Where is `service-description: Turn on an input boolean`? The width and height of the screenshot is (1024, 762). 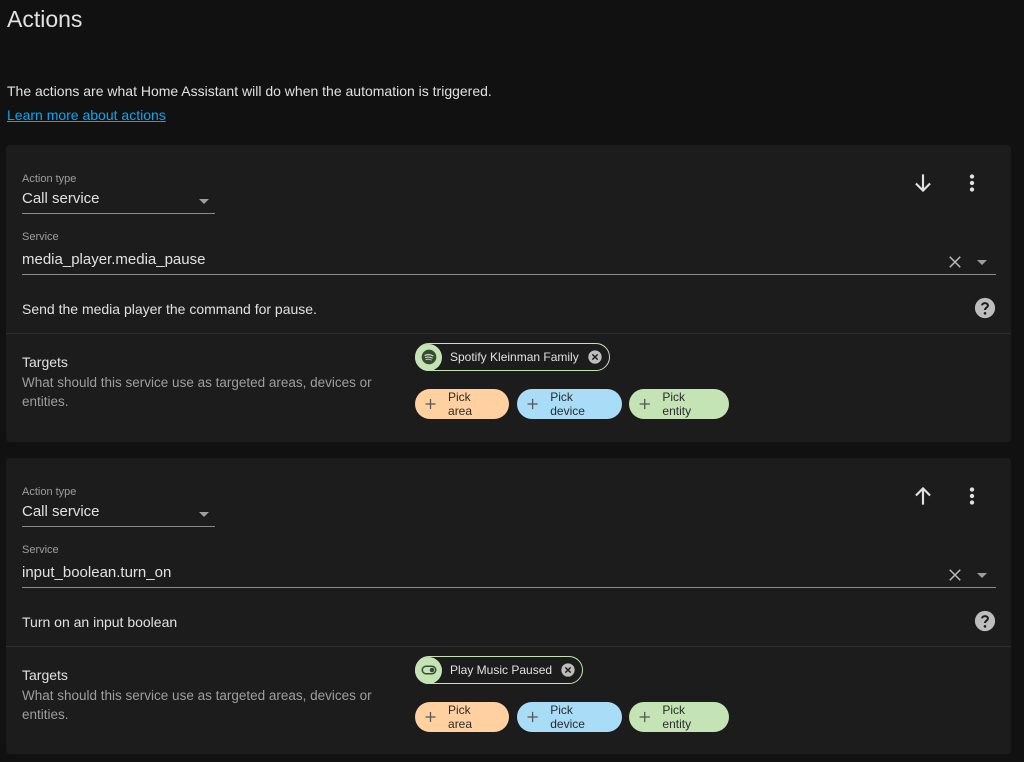 service-description: Turn on an input boolean is located at coordinates (100, 622).